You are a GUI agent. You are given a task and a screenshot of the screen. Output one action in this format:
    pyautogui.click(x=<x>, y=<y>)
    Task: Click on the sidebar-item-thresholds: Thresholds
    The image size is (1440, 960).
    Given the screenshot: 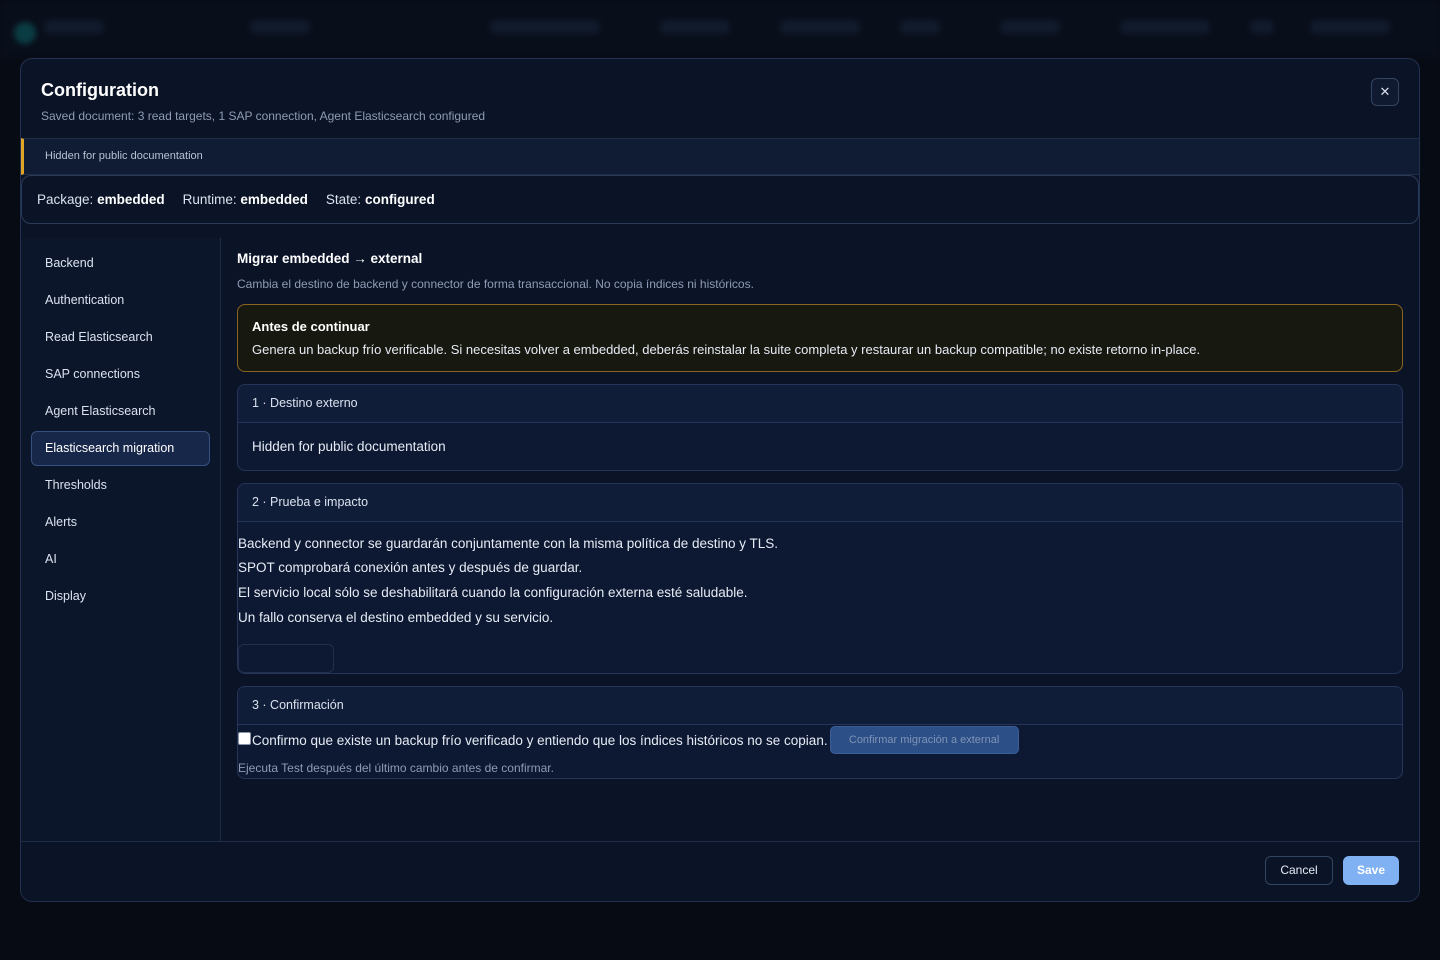 What is the action you would take?
    pyautogui.click(x=120, y=485)
    